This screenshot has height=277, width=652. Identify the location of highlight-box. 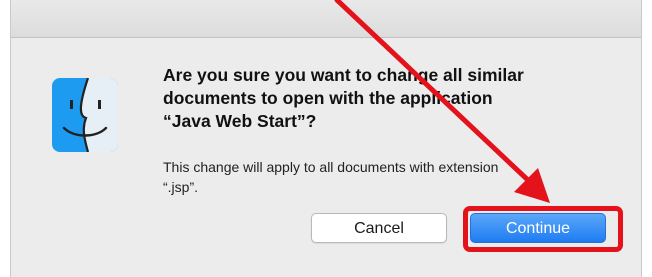
(543, 229).